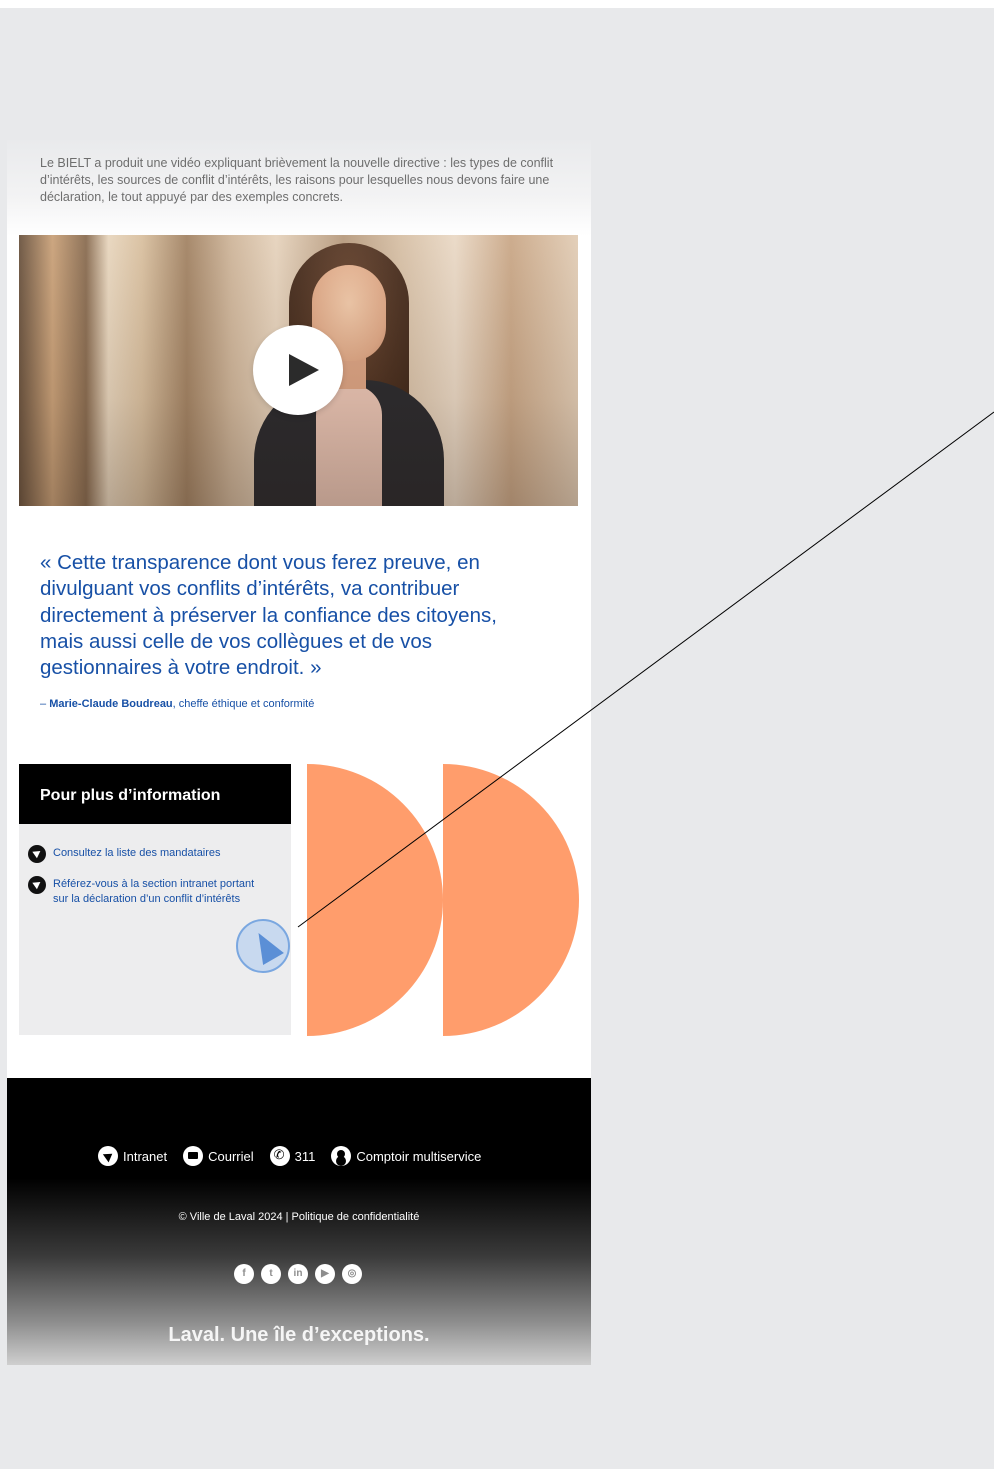 Image resolution: width=994 pixels, height=1469 pixels. What do you see at coordinates (193, 1156) in the screenshot?
I see `mail-icon` at bounding box center [193, 1156].